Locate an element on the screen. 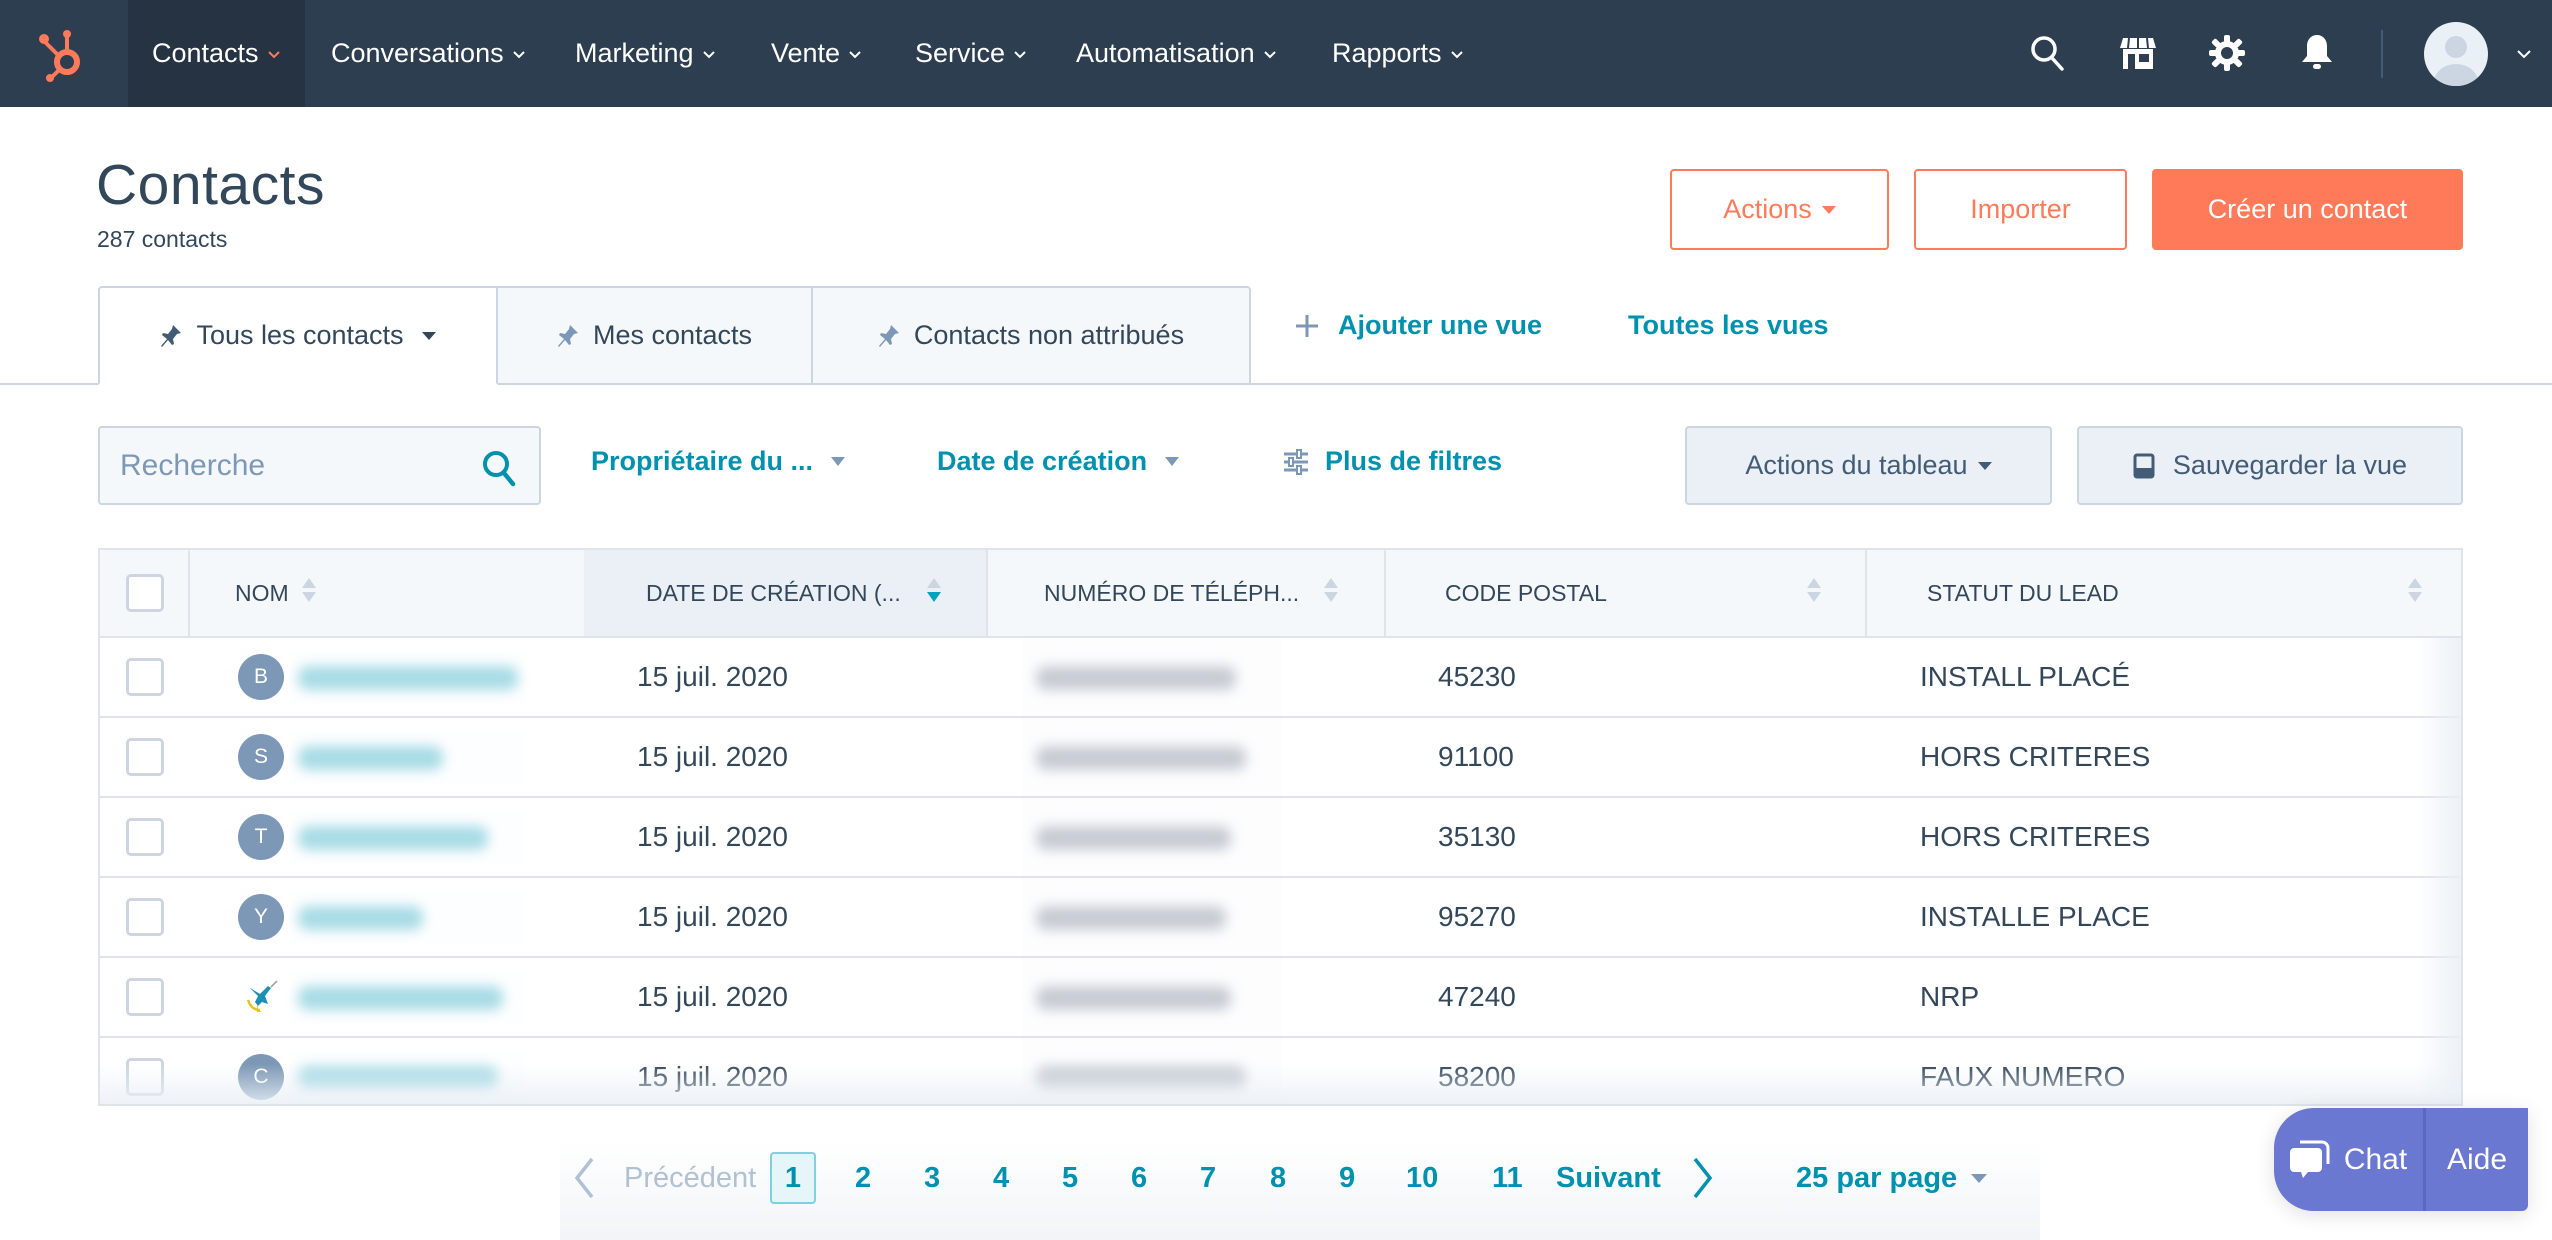 The image size is (2552, 1240). more-filters-button: Plus de filtres is located at coordinates (1392, 461).